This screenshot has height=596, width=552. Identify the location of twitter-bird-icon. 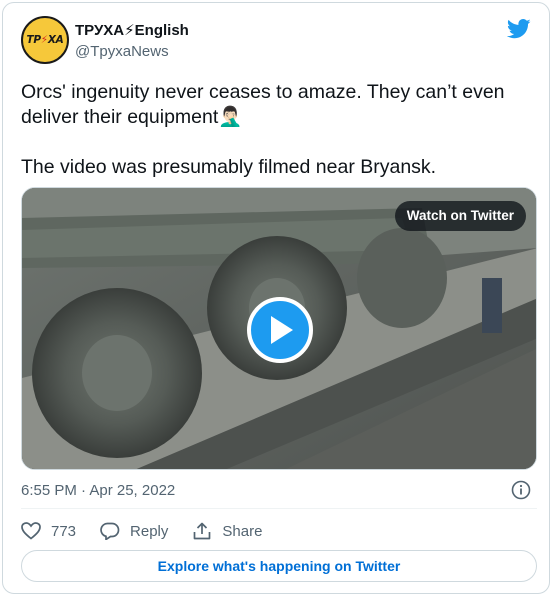
(519, 29).